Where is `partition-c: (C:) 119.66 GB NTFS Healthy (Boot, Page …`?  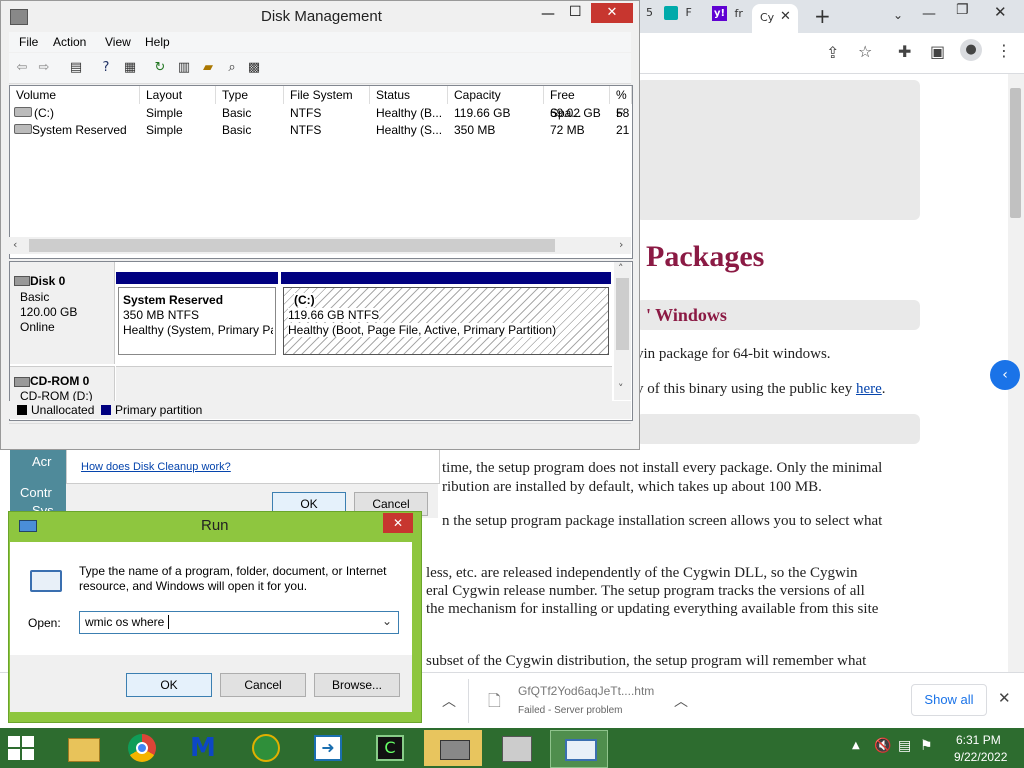
partition-c: (C:) 119.66 GB NTFS Healthy (Boot, Page … is located at coordinates (446, 315).